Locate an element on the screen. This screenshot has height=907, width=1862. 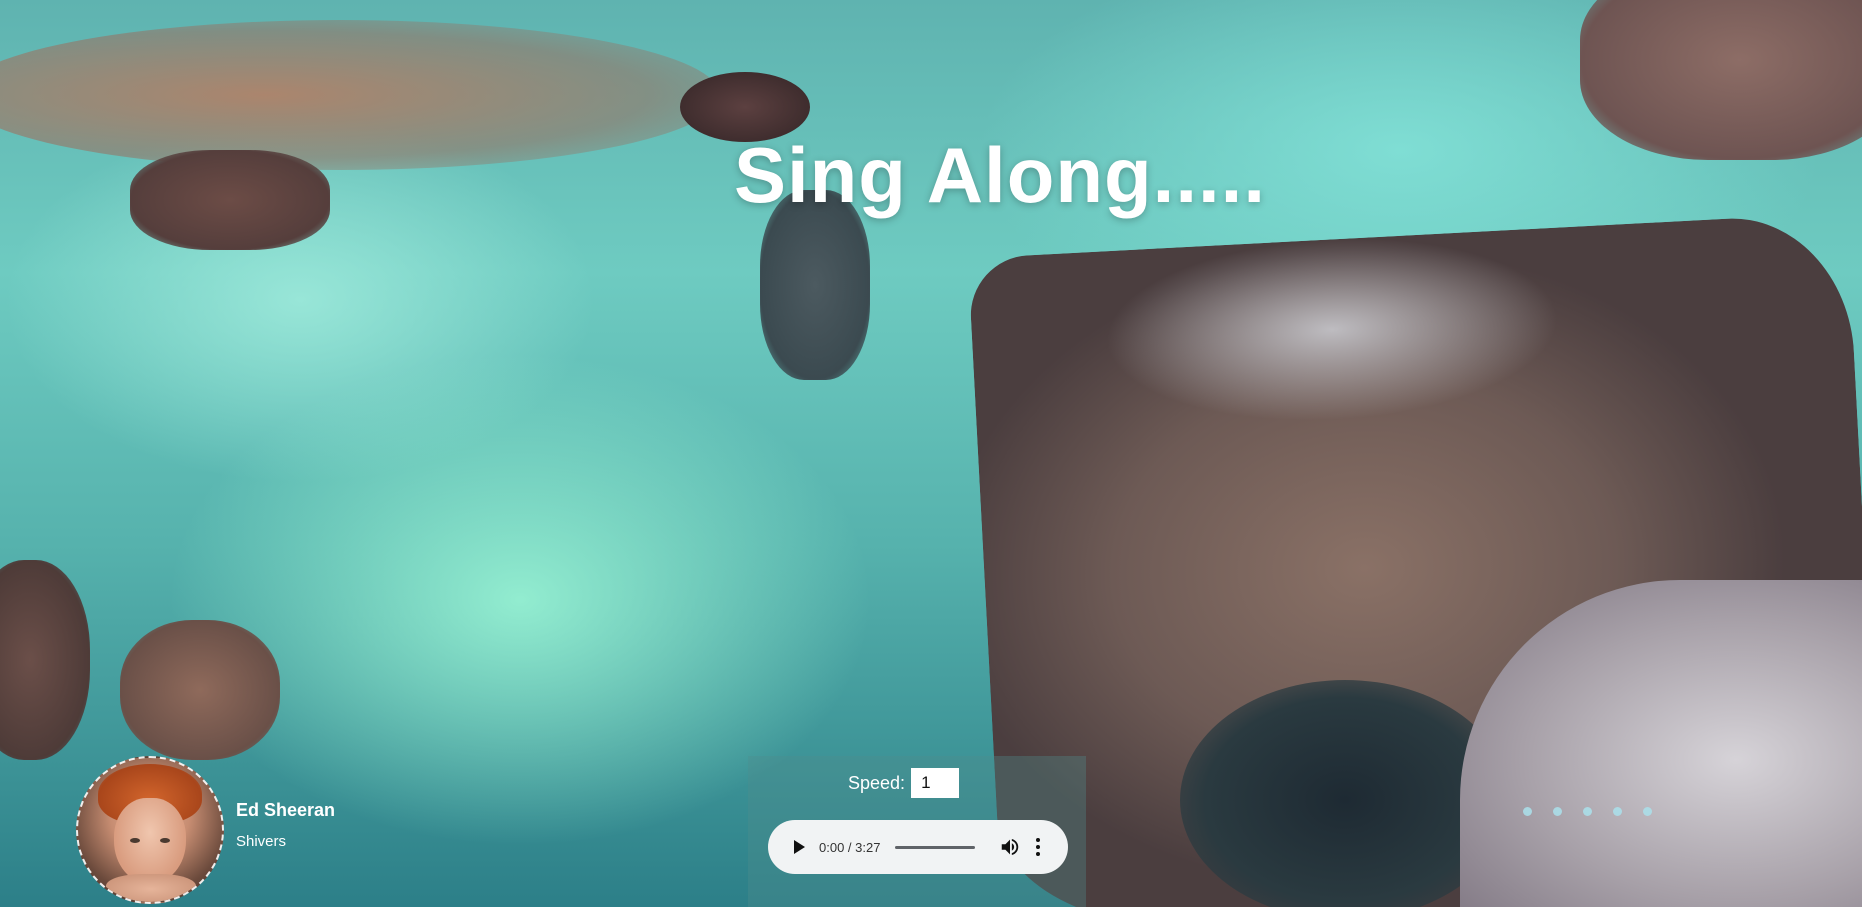
carousel-dots is located at coordinates (1598, 811).